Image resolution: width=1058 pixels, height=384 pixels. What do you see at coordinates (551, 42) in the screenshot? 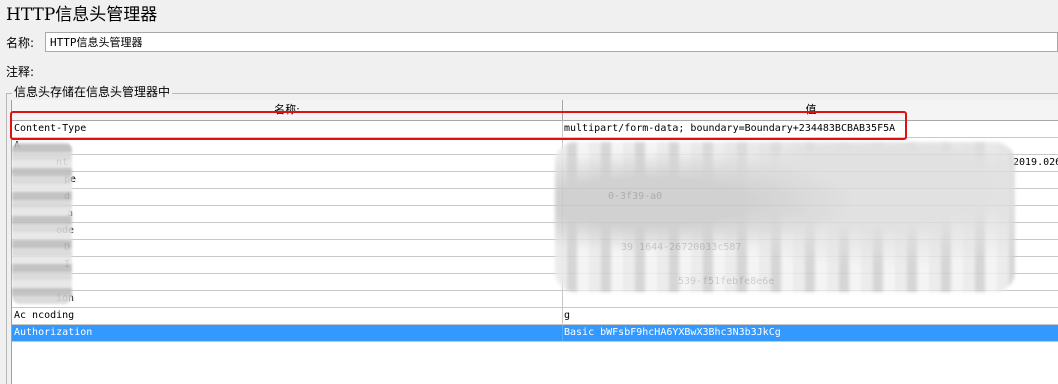
I see `name-input: HTTP信息头管理器` at bounding box center [551, 42].